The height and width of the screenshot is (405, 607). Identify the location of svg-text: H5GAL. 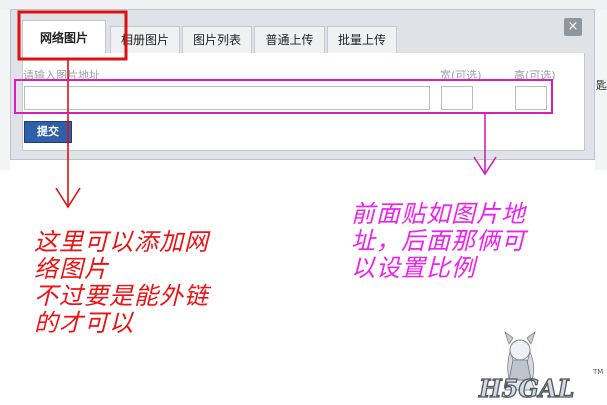
(526, 388).